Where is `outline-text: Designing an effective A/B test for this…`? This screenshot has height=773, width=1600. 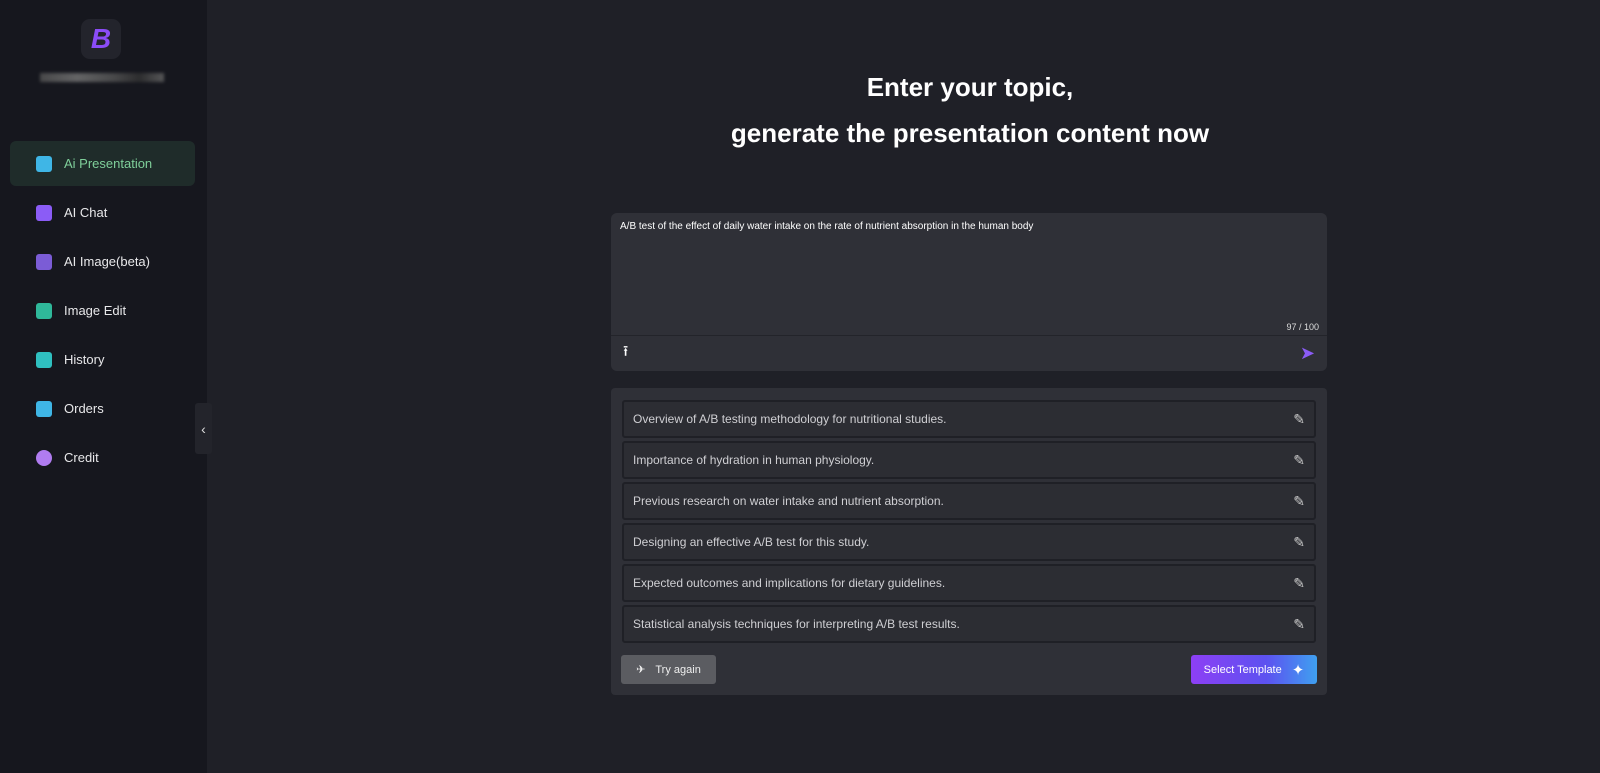 outline-text: Designing an effective A/B test for this… is located at coordinates (751, 542).